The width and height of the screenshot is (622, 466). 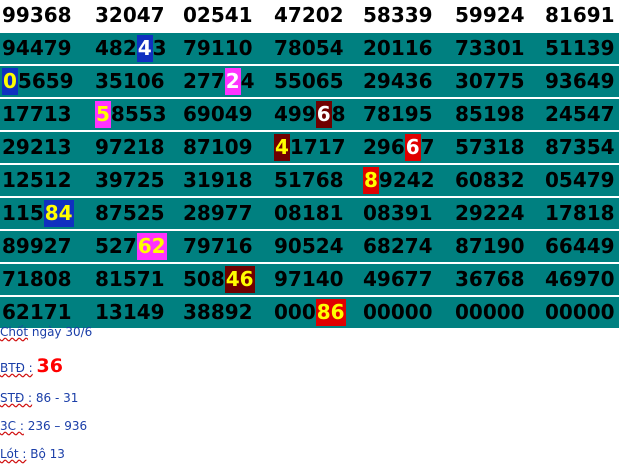 What do you see at coordinates (490, 246) in the screenshot?
I see `number-text: 87190` at bounding box center [490, 246].